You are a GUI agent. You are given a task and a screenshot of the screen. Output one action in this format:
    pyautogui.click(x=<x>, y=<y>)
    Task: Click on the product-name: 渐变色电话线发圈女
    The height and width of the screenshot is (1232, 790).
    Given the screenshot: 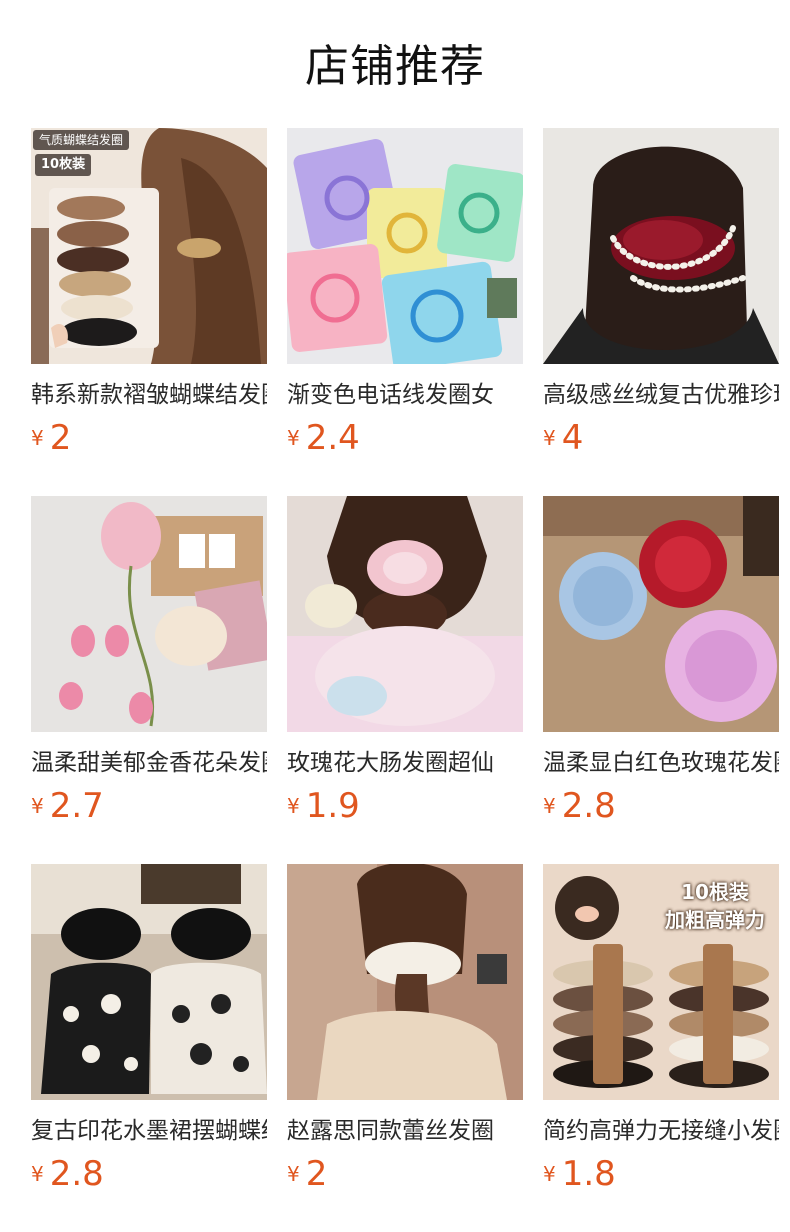 What is the action you would take?
    pyautogui.click(x=405, y=395)
    